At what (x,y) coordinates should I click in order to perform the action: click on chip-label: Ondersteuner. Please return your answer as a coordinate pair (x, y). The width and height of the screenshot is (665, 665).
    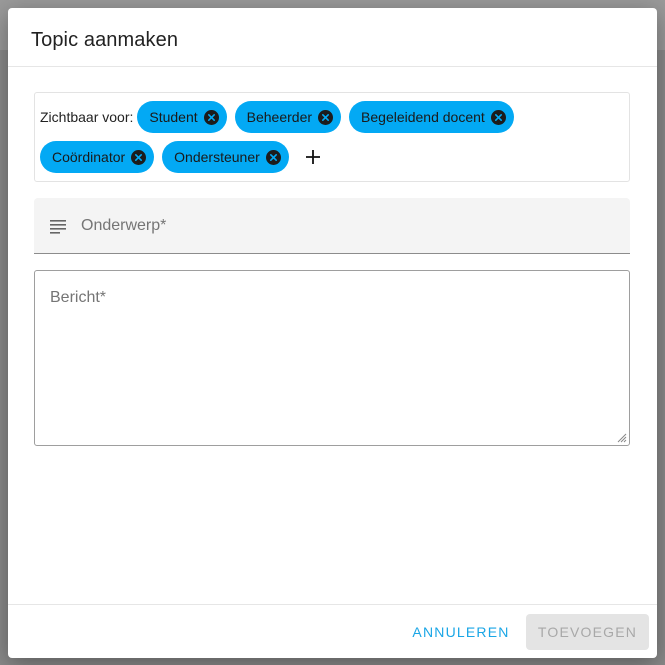
    Looking at the image, I should click on (217, 157).